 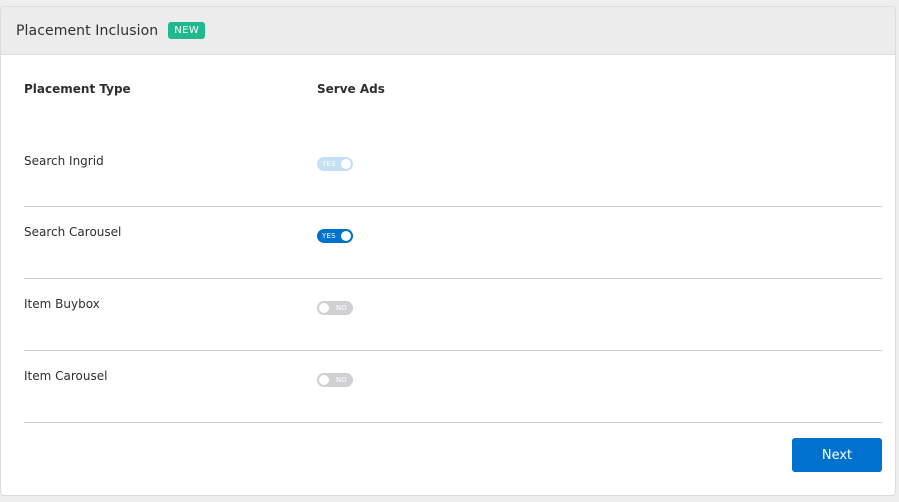 I want to click on placement-type-label: Search Ingrid, so click(x=64, y=161).